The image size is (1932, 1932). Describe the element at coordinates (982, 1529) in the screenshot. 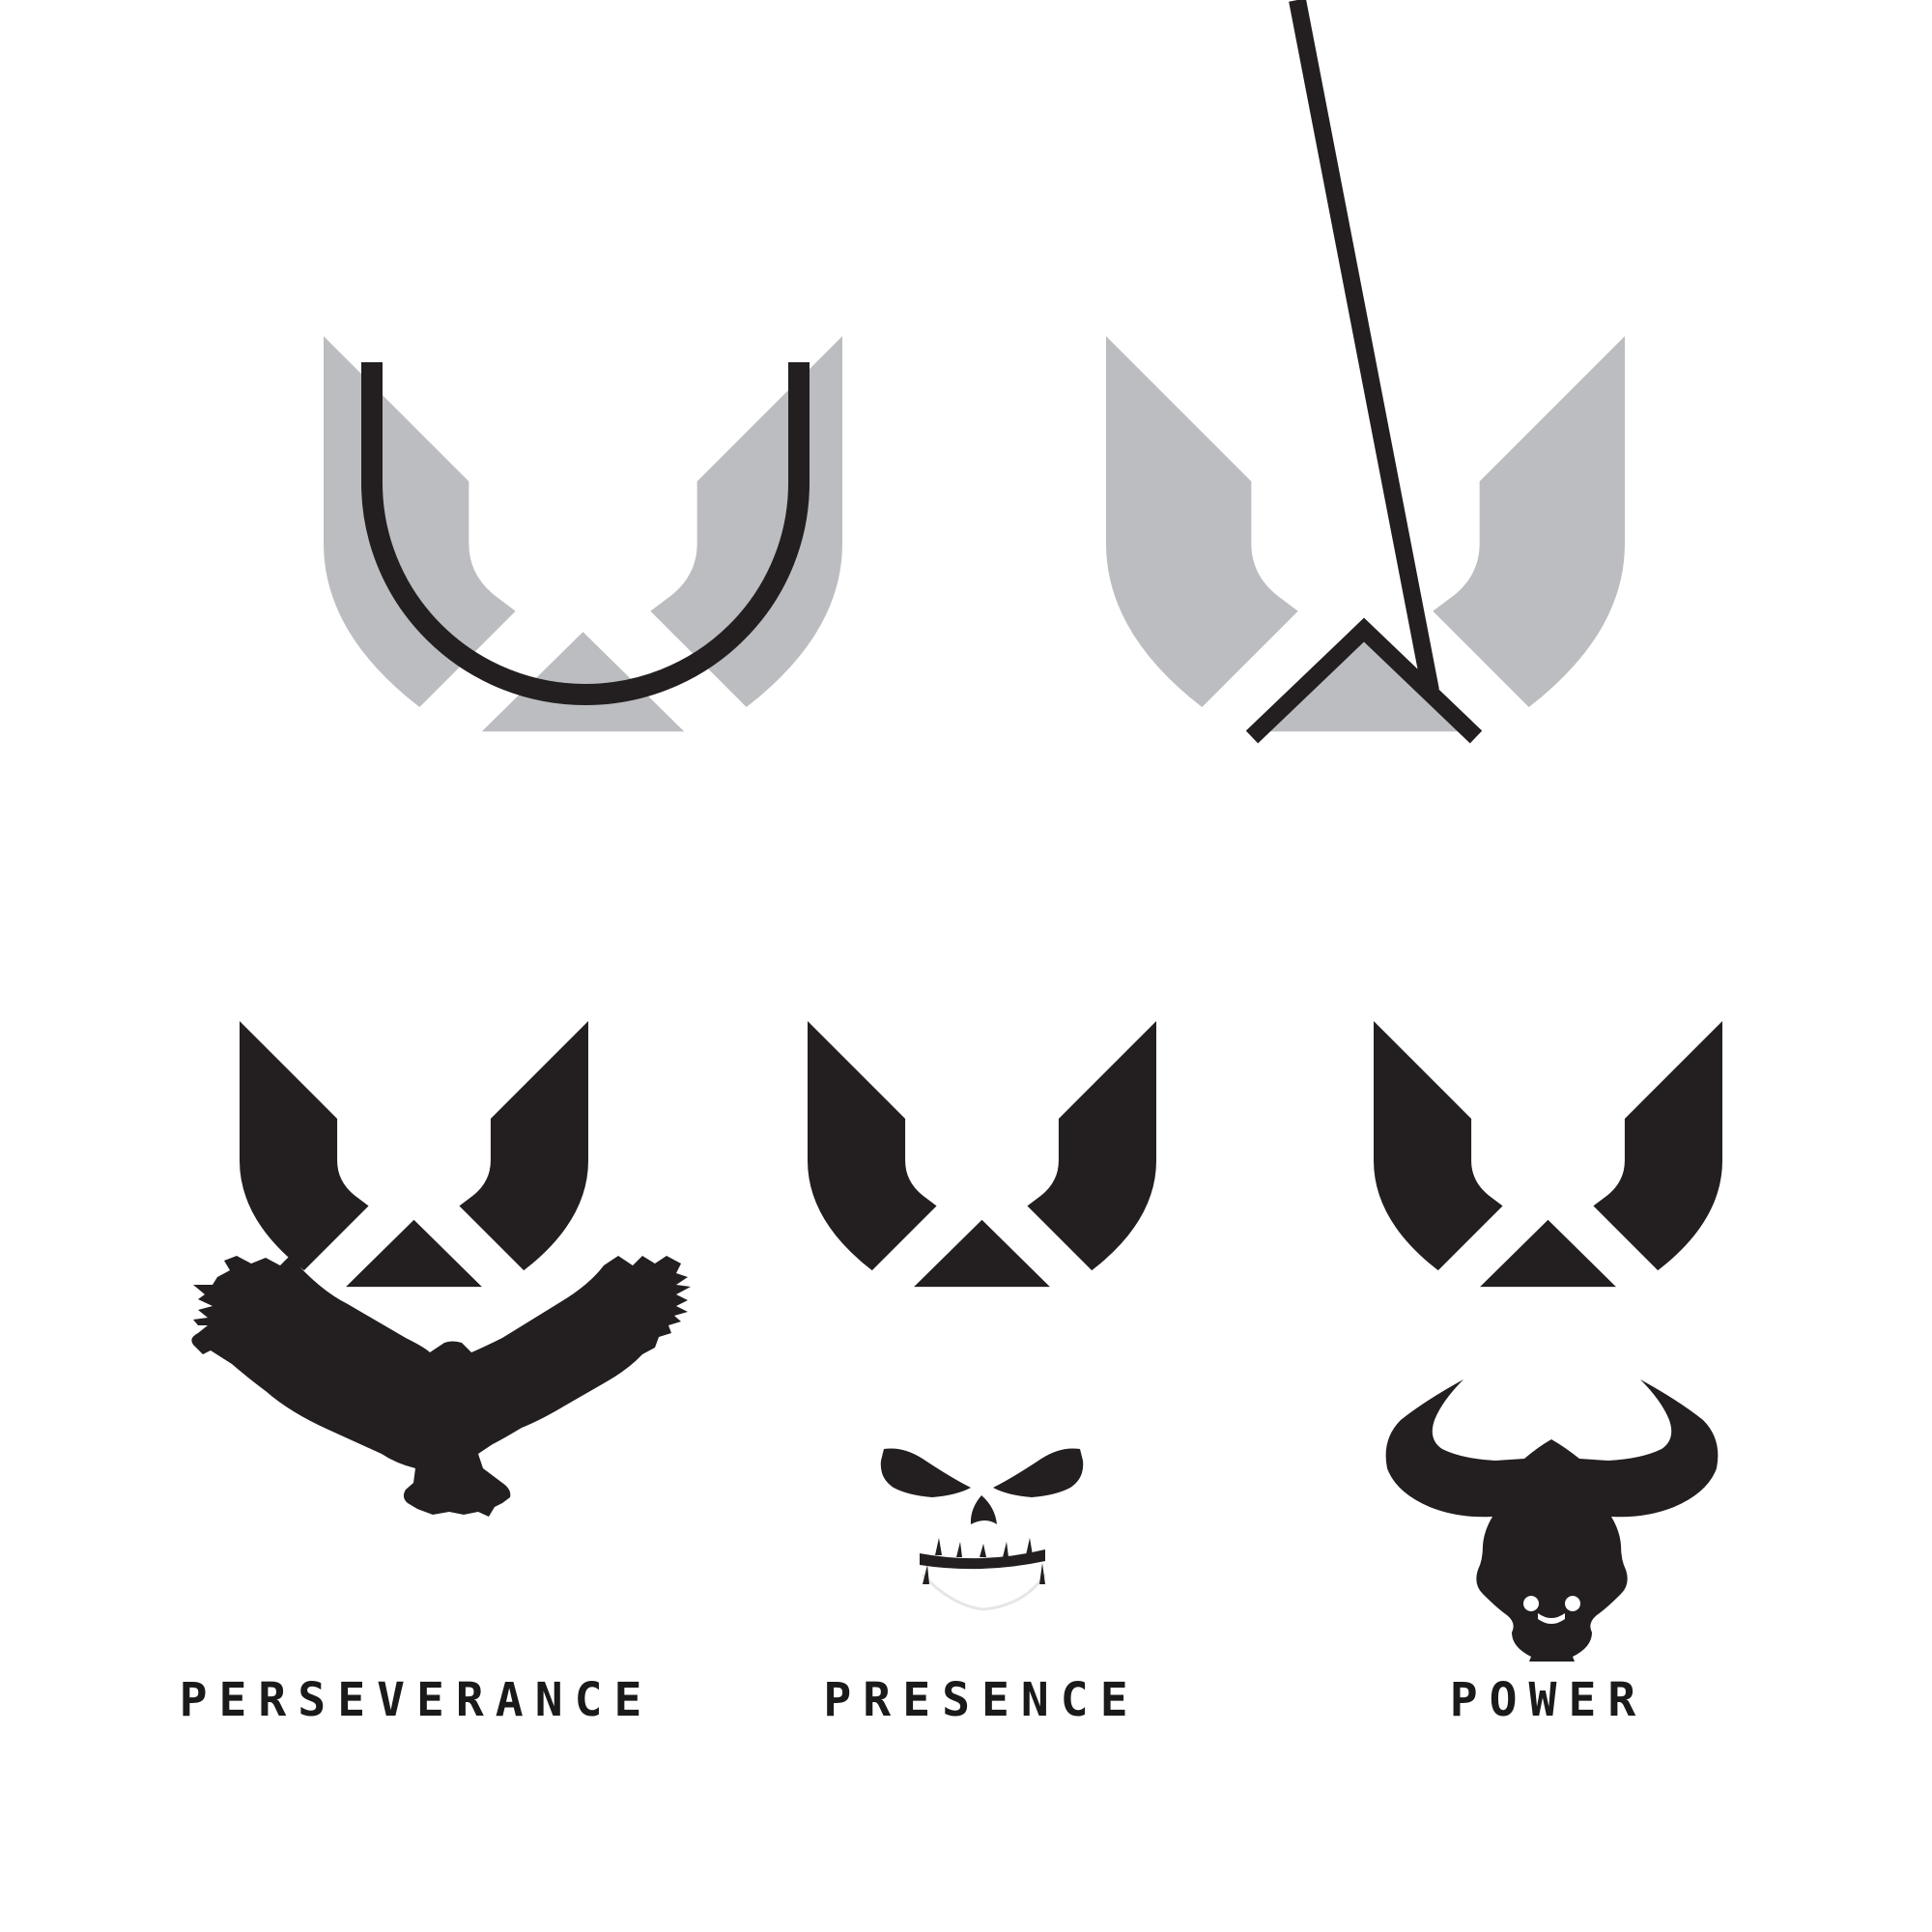

I see `skull-icon` at that location.